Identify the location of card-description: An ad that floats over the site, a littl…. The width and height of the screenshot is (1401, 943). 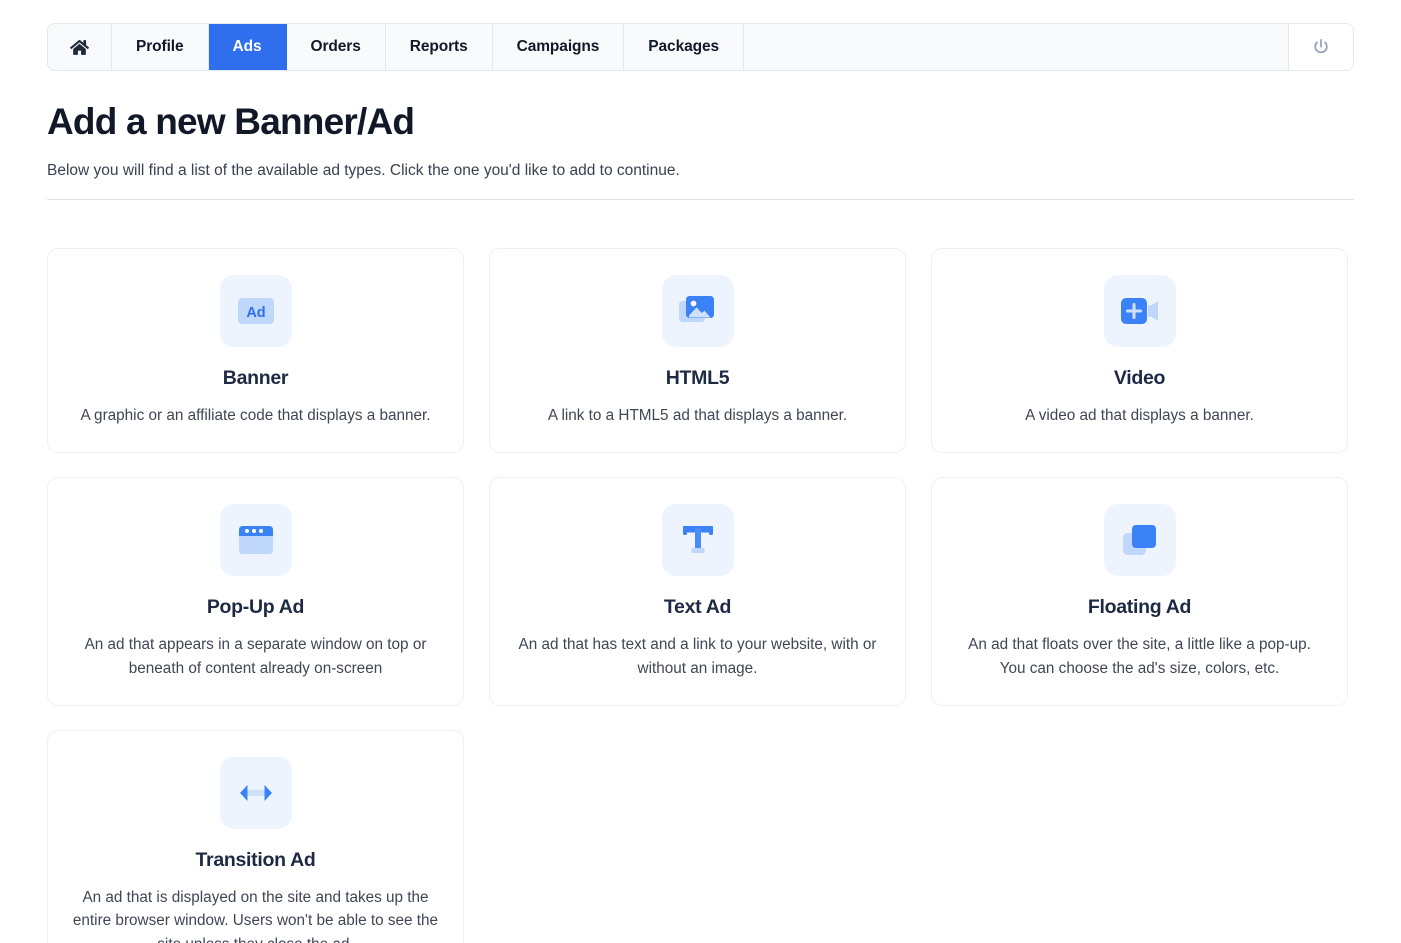
(1139, 656).